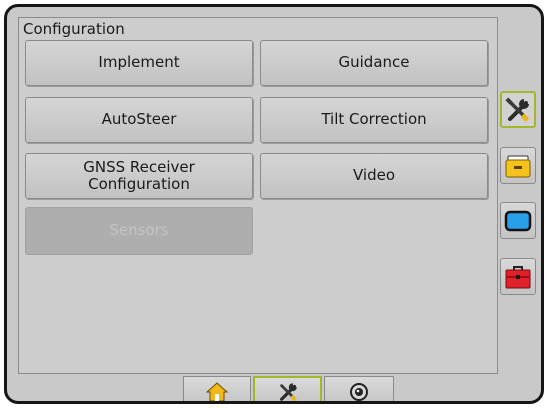 The width and height of the screenshot is (550, 410). I want to click on display-icon, so click(518, 220).